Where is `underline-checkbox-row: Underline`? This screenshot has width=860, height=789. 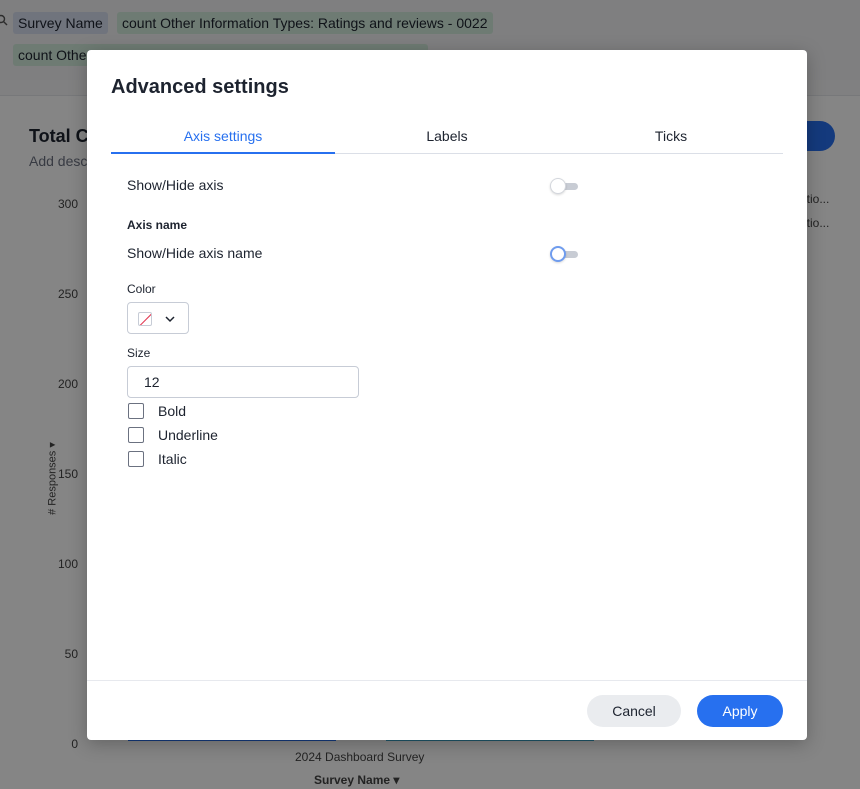
underline-checkbox-row: Underline is located at coordinates (173, 435).